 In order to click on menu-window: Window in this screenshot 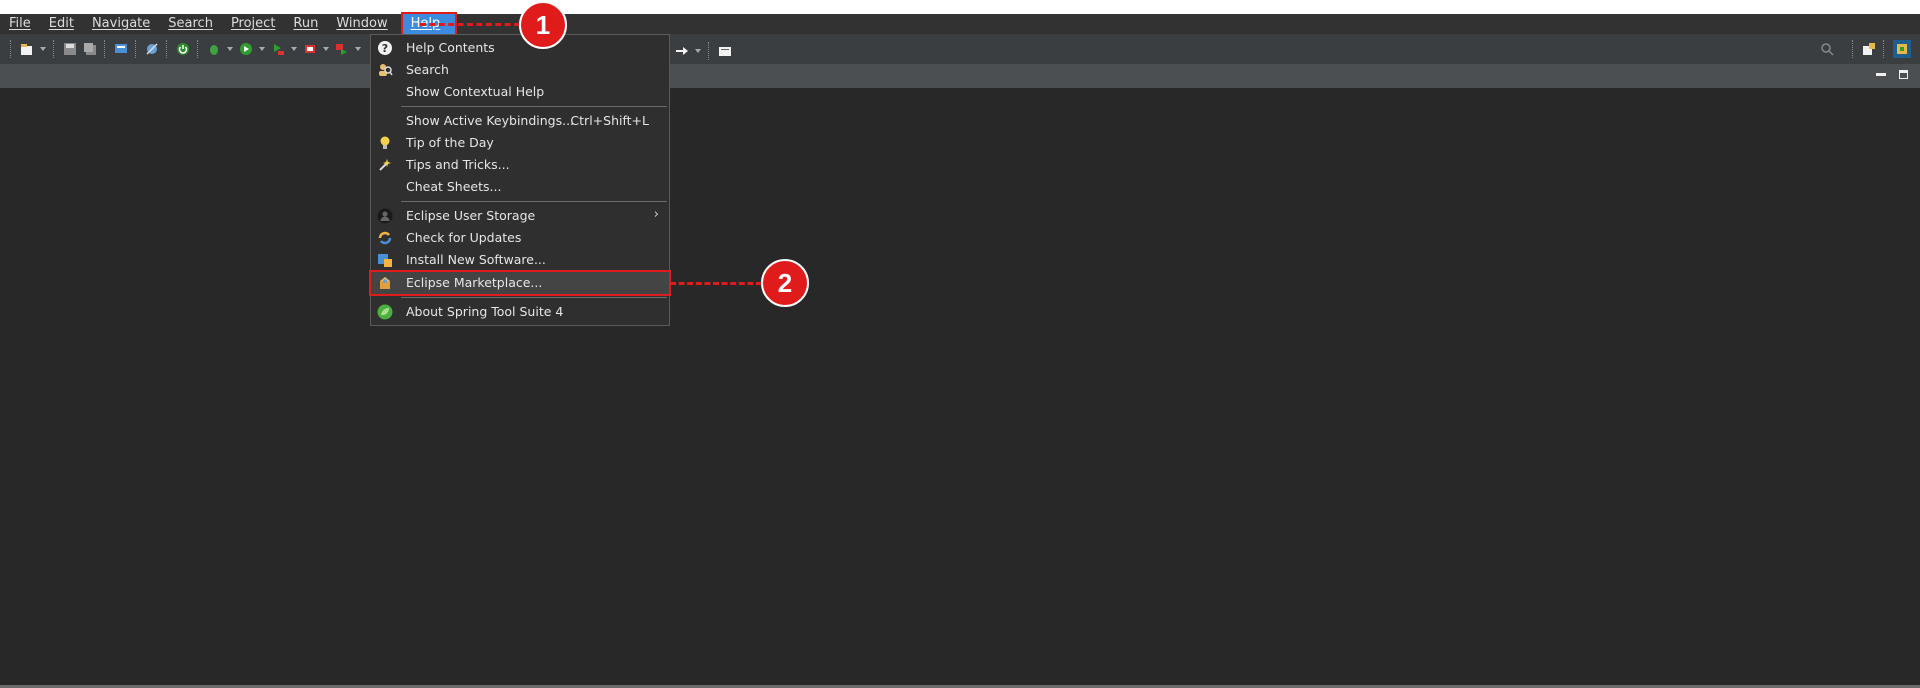, I will do `click(361, 24)`.